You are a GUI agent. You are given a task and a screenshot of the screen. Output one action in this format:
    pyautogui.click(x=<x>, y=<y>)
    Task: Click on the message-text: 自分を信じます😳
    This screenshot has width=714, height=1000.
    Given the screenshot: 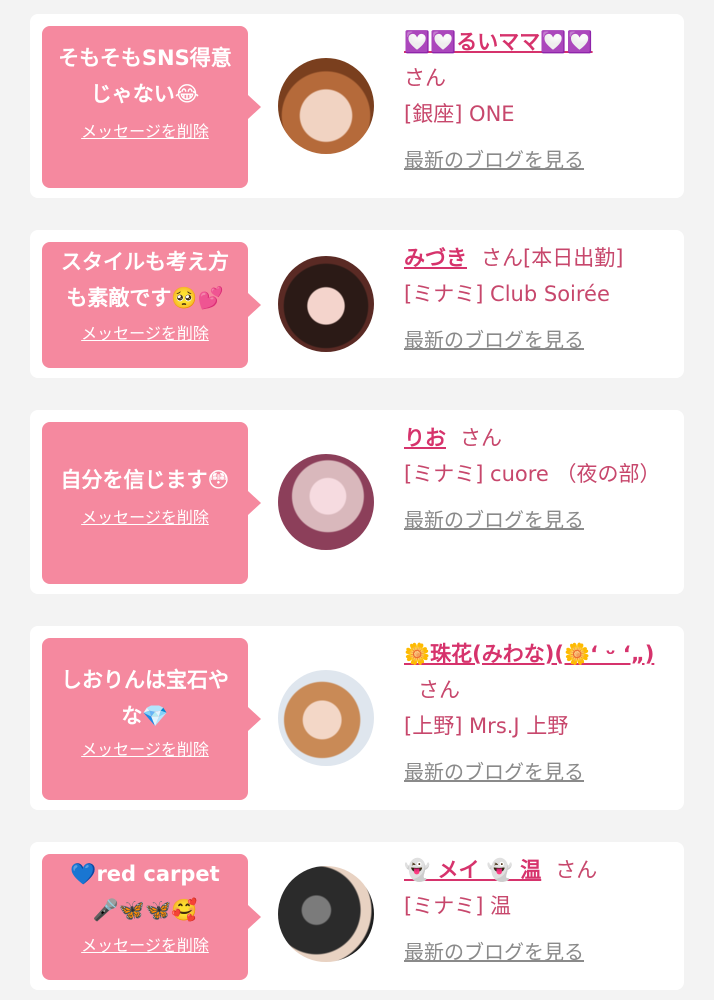 What is the action you would take?
    pyautogui.click(x=145, y=480)
    